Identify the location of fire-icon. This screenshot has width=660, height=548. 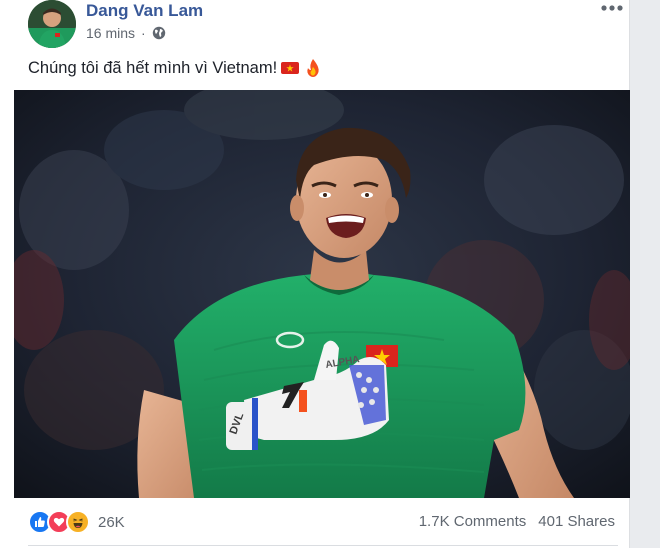
(313, 68).